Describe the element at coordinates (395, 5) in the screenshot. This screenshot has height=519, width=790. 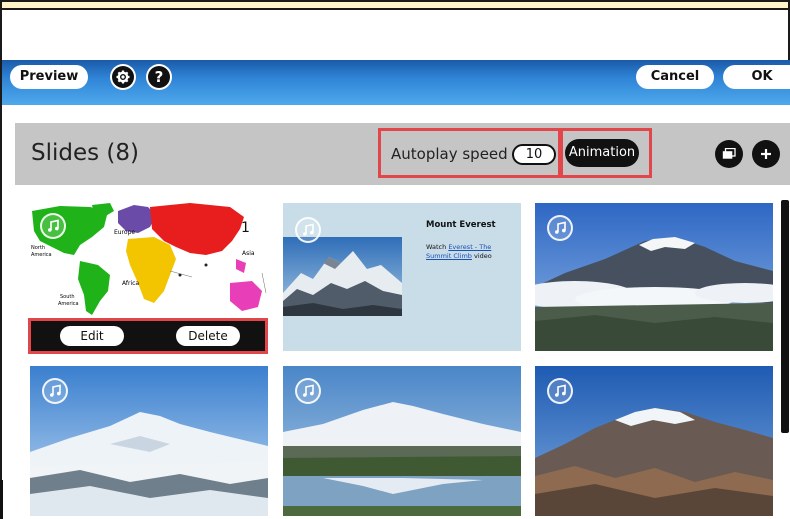
I see `top-strip` at that location.